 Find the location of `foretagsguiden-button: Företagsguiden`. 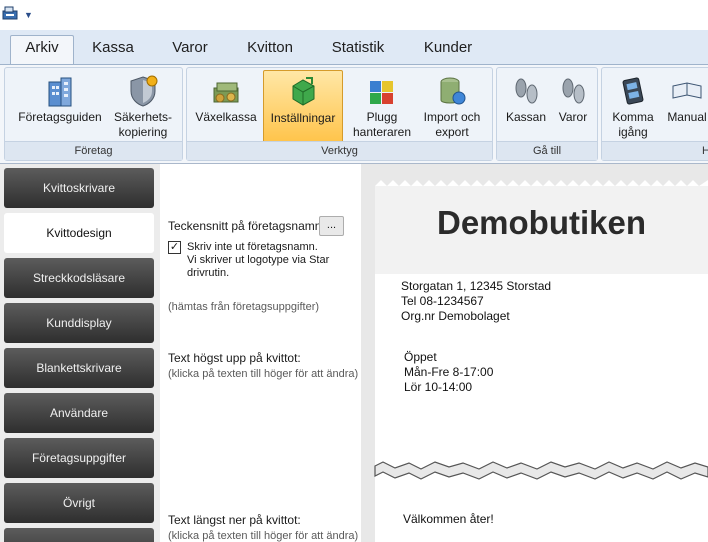

foretagsguiden-button: Företagsguiden is located at coordinates (60, 106).